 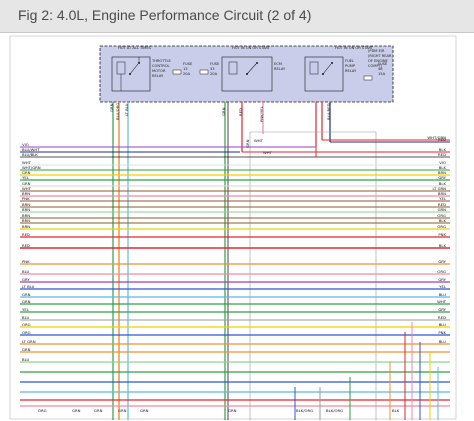 I want to click on wire-tag: BLU/RED, so click(x=328, y=111).